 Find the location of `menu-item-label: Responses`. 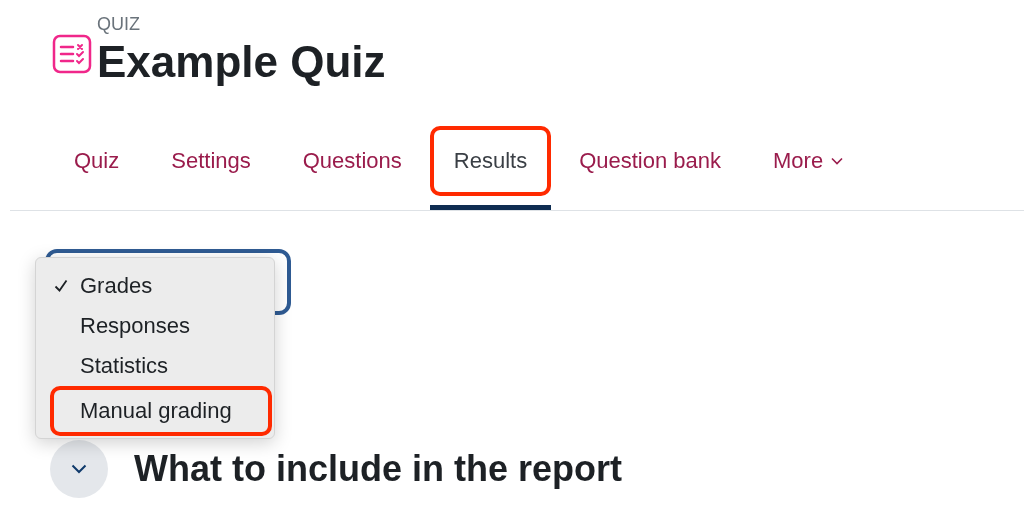

menu-item-label: Responses is located at coordinates (135, 326).